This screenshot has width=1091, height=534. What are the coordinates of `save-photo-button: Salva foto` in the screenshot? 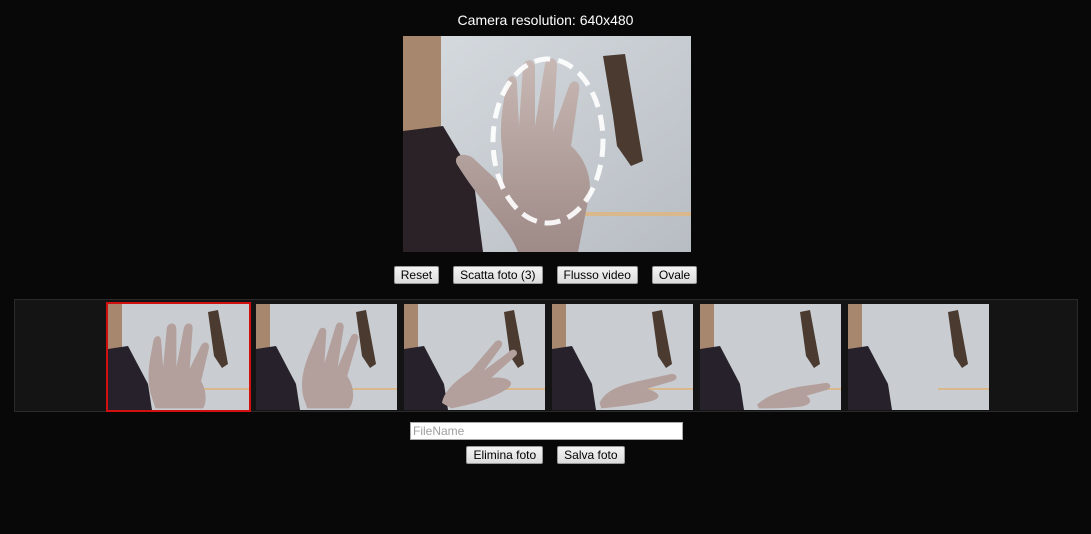 It's located at (591, 455).